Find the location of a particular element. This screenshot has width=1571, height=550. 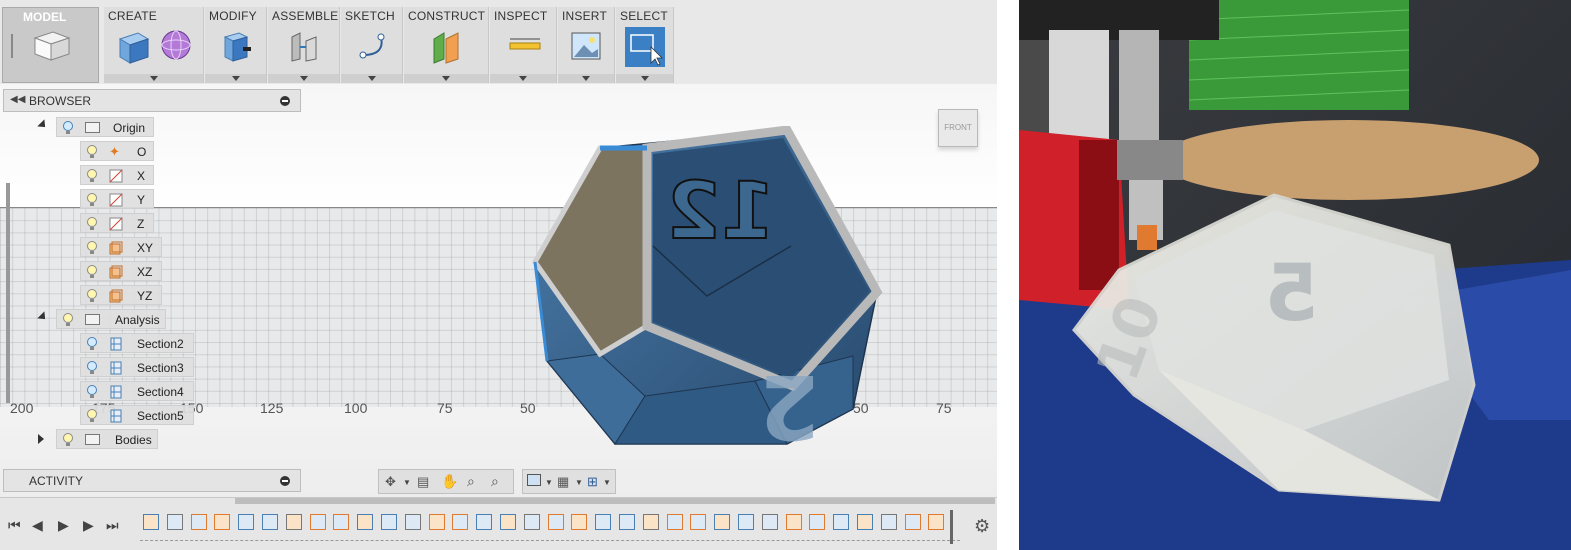

viewports-icon: ⊞ is located at coordinates (592, 482).